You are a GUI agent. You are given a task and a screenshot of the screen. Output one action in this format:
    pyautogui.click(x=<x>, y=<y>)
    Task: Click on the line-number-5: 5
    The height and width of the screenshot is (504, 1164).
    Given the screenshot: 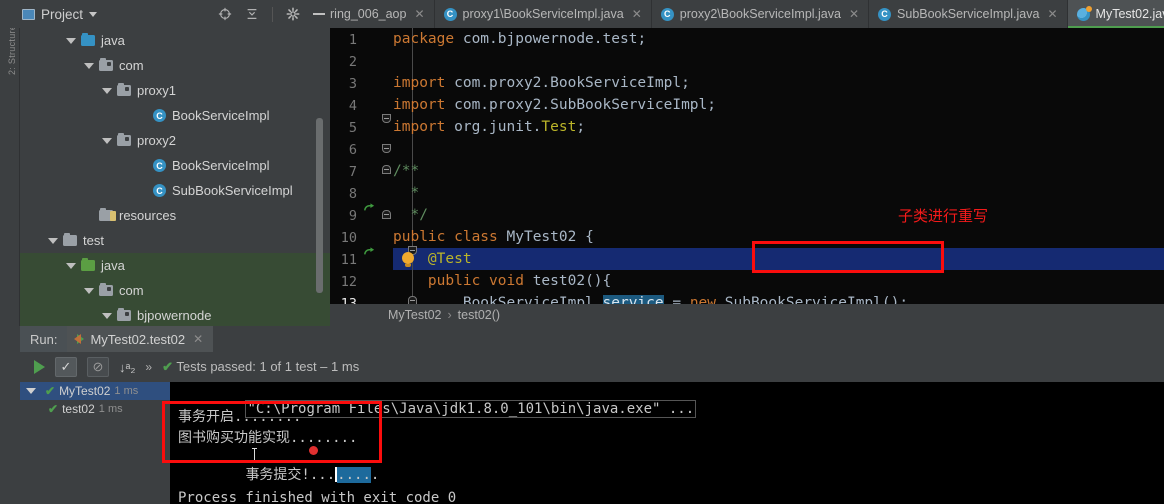 What is the action you would take?
    pyautogui.click(x=345, y=128)
    